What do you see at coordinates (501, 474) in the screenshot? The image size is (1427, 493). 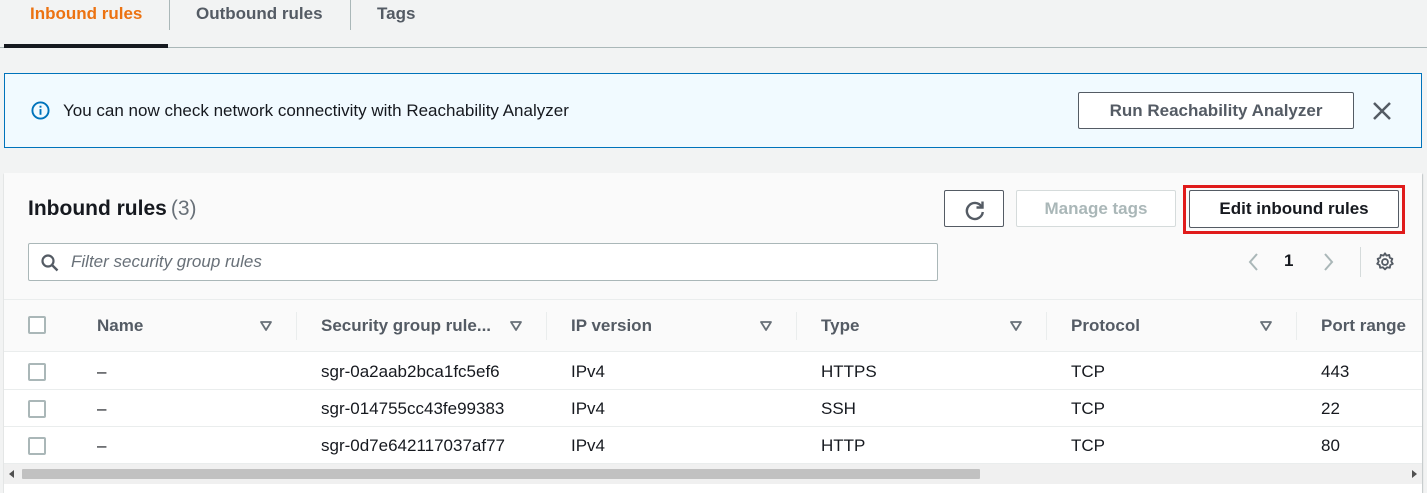 I see `scrollbar-thumb` at bounding box center [501, 474].